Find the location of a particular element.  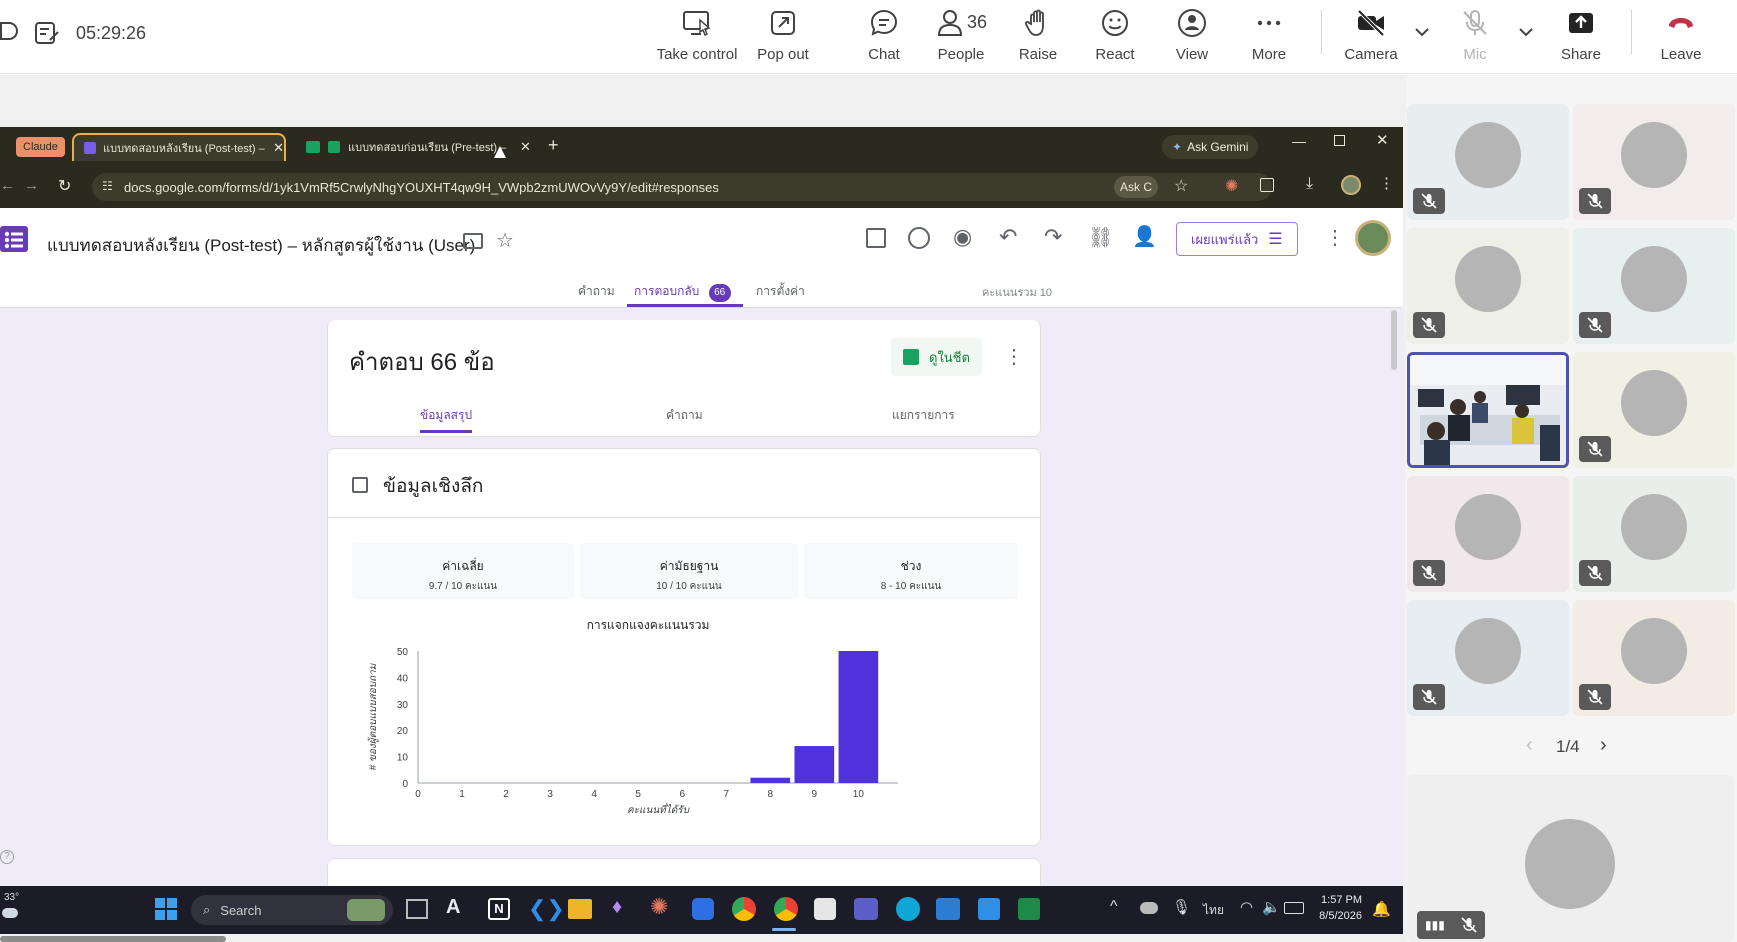

download-icon: ⤓ is located at coordinates (1309, 184).